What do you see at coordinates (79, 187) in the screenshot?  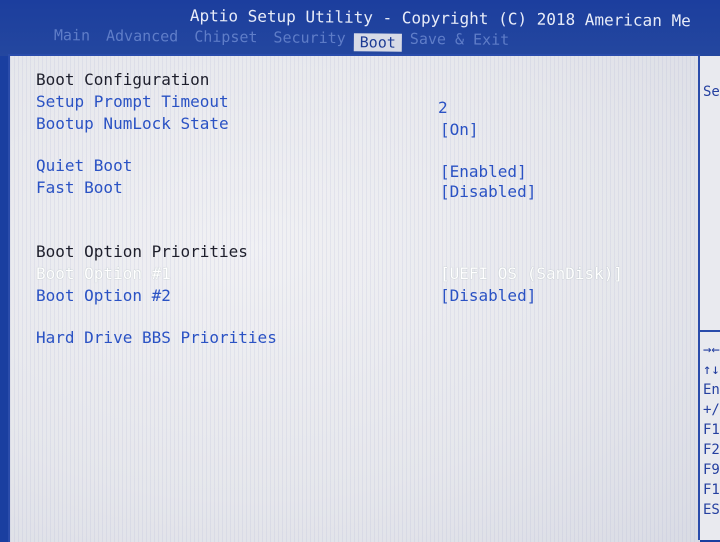 I see `fast-boot-item: Fast Boot` at bounding box center [79, 187].